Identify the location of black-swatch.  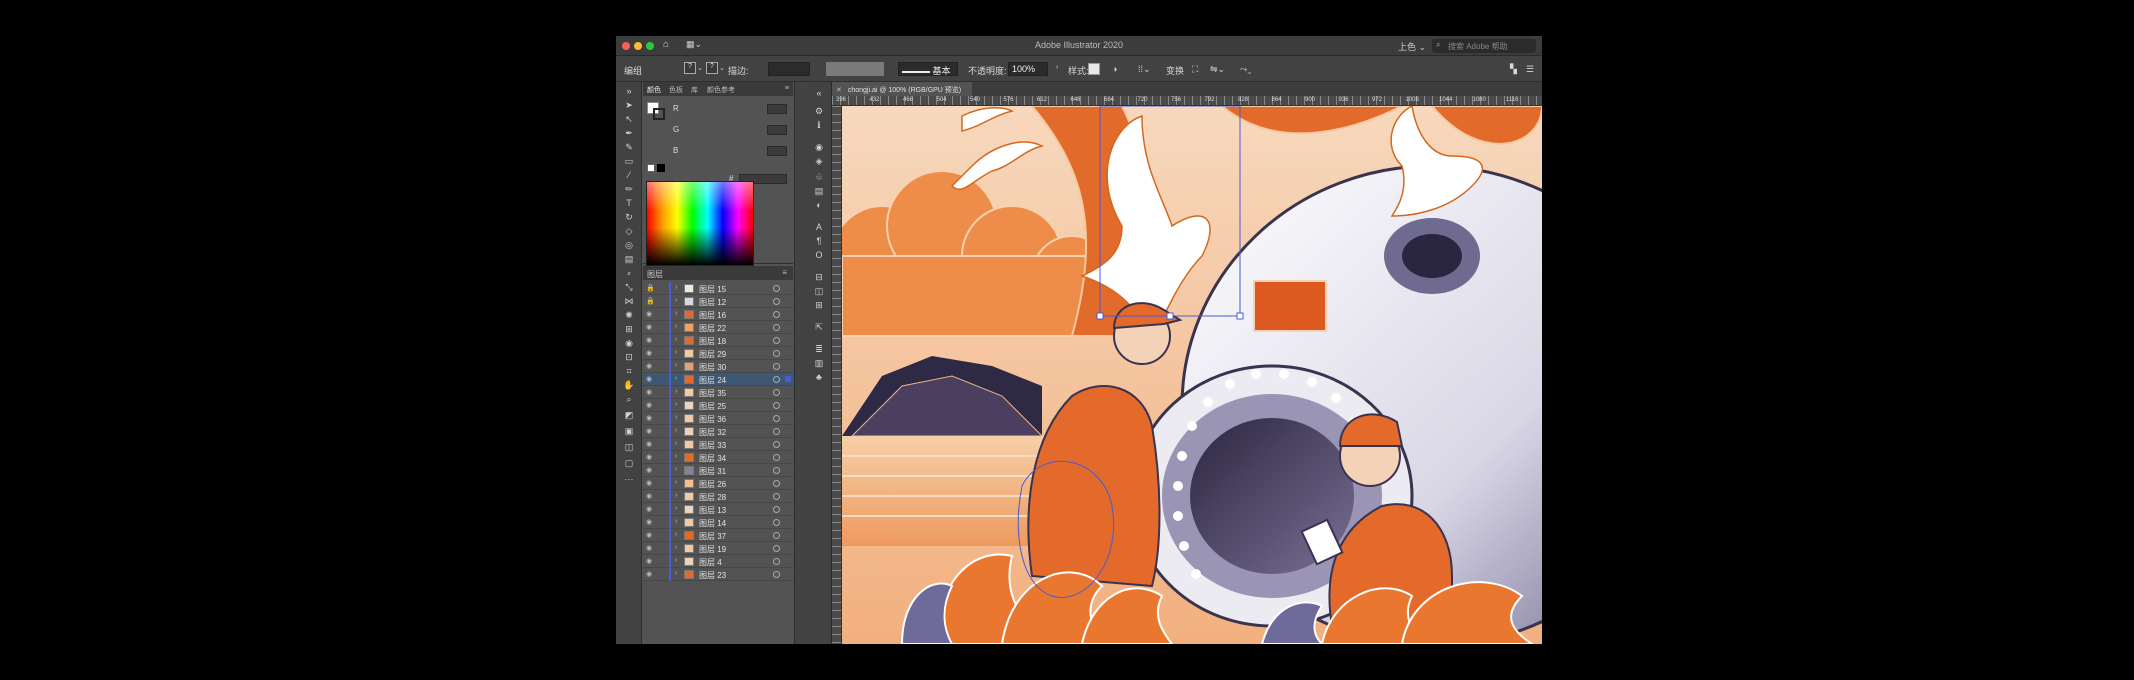
(661, 168).